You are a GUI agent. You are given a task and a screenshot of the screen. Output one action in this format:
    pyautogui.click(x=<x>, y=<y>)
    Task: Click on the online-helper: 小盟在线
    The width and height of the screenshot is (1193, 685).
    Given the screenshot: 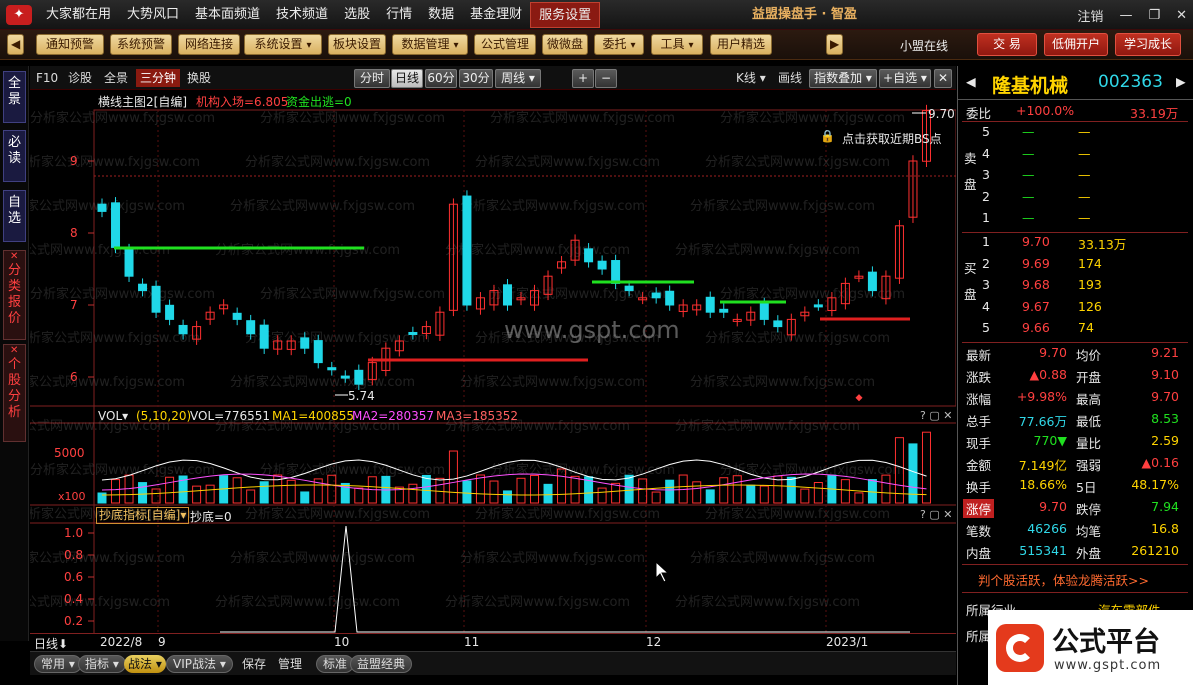 What is the action you would take?
    pyautogui.click(x=924, y=45)
    